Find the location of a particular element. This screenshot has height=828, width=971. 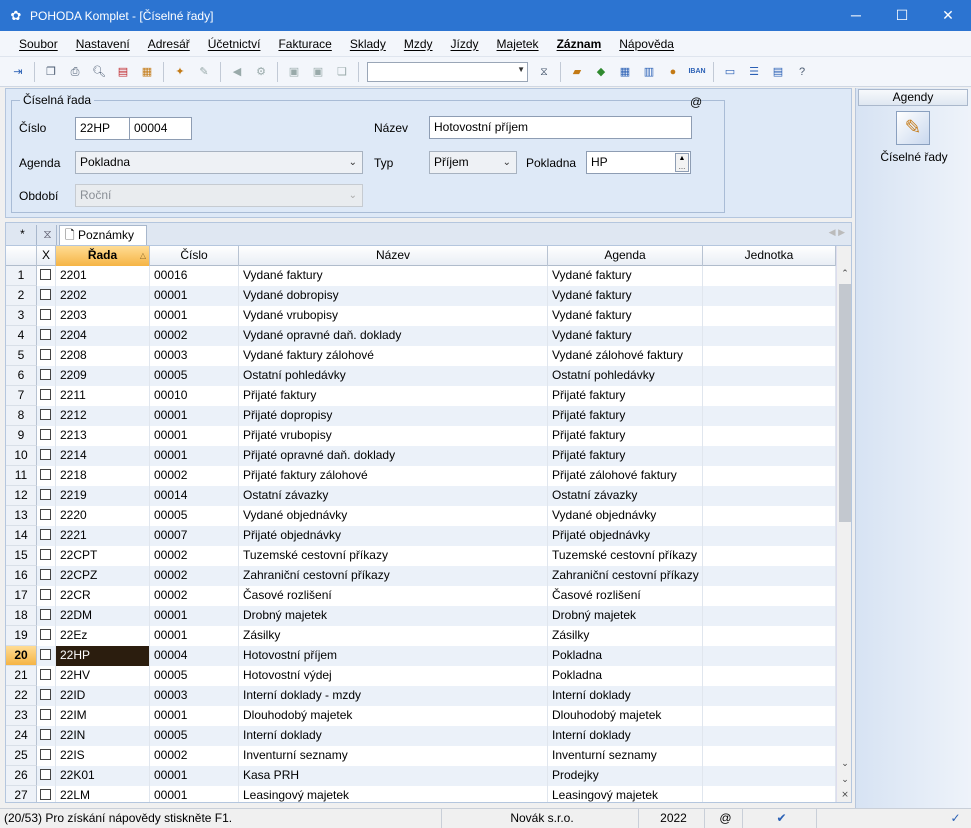

row-number: 10 is located at coordinates (21, 456).